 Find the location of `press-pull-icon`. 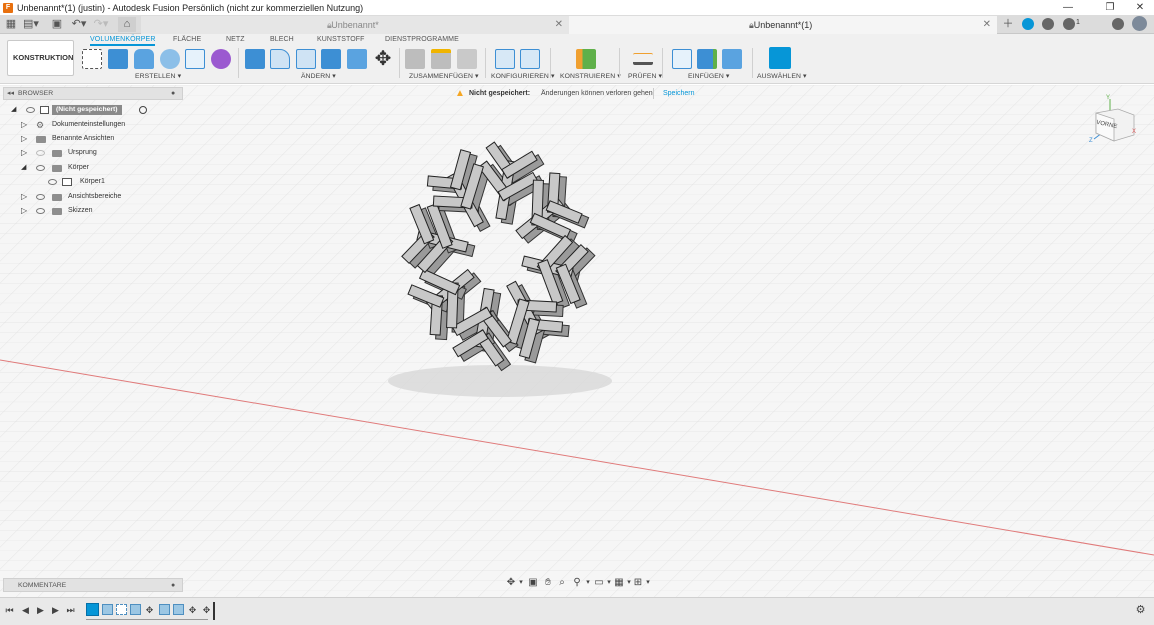

press-pull-icon is located at coordinates (255, 59).